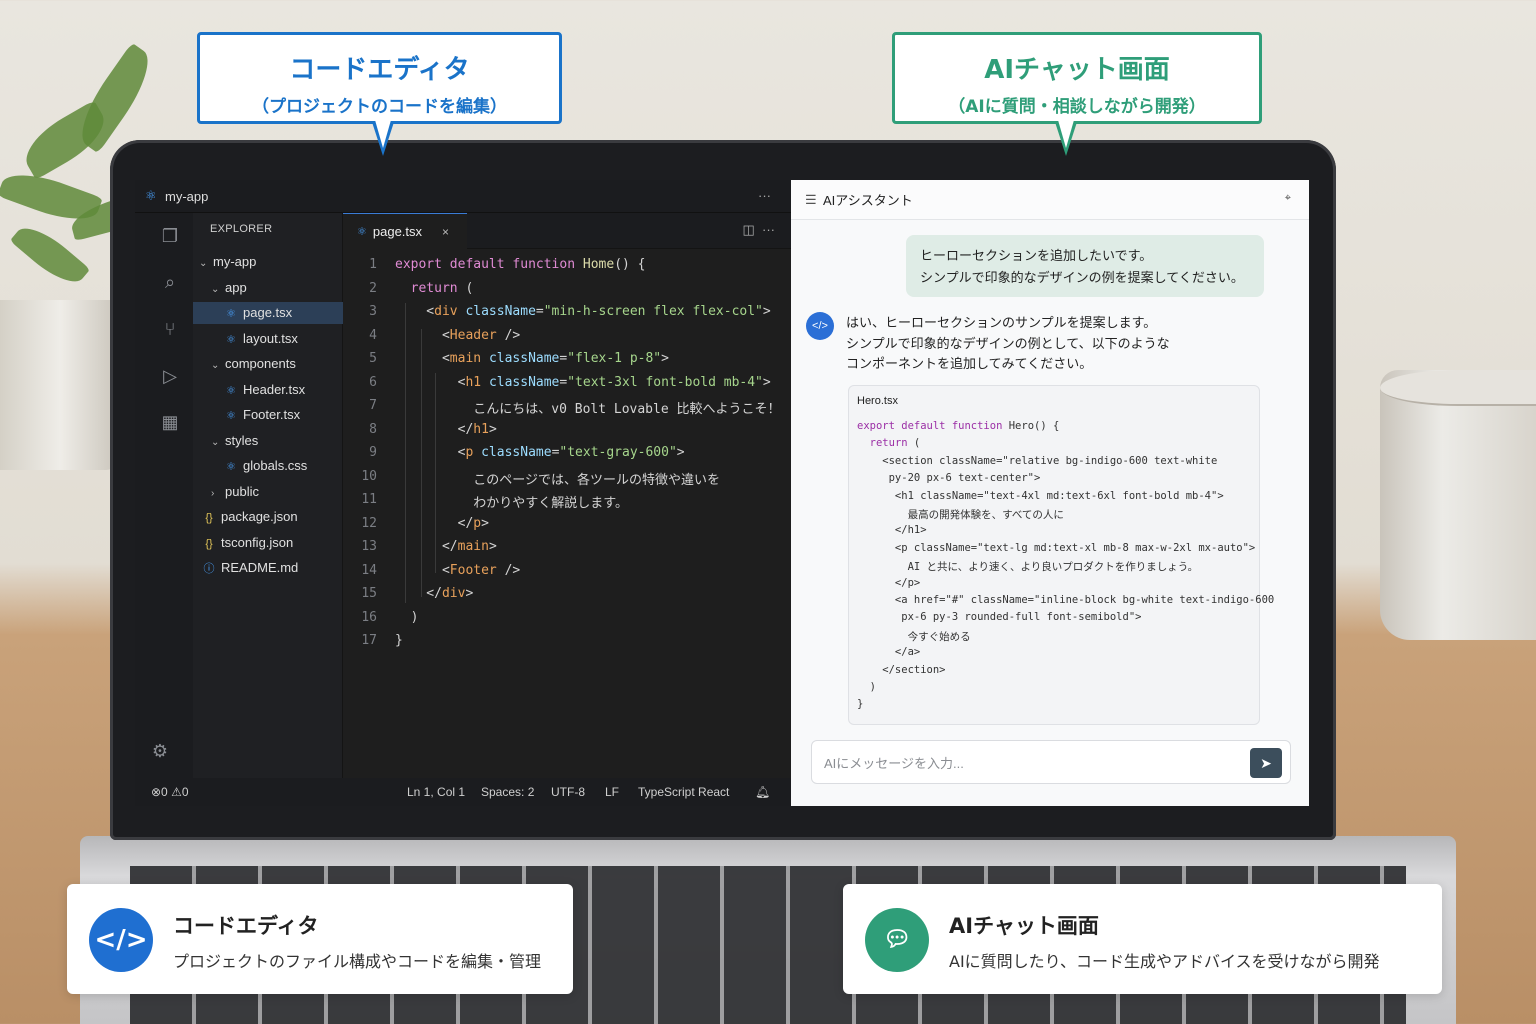 The image size is (1536, 1024). I want to click on more-icon: ···, so click(764, 195).